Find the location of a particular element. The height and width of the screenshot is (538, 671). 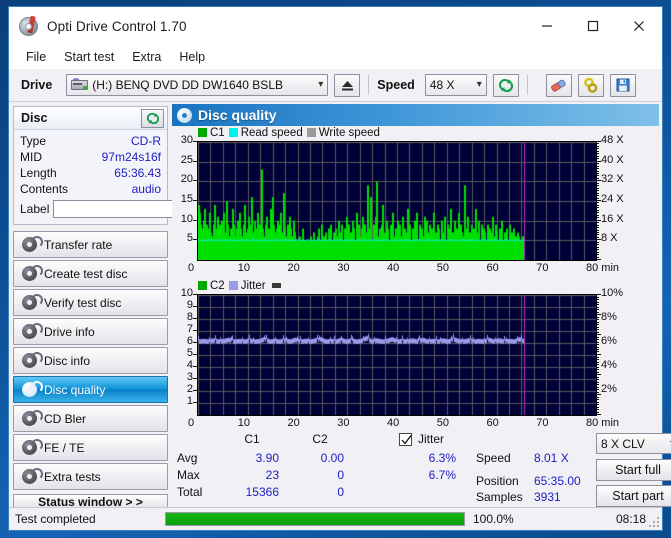

write-mode-select: 8 X CLV ▾ is located at coordinates (633, 443).